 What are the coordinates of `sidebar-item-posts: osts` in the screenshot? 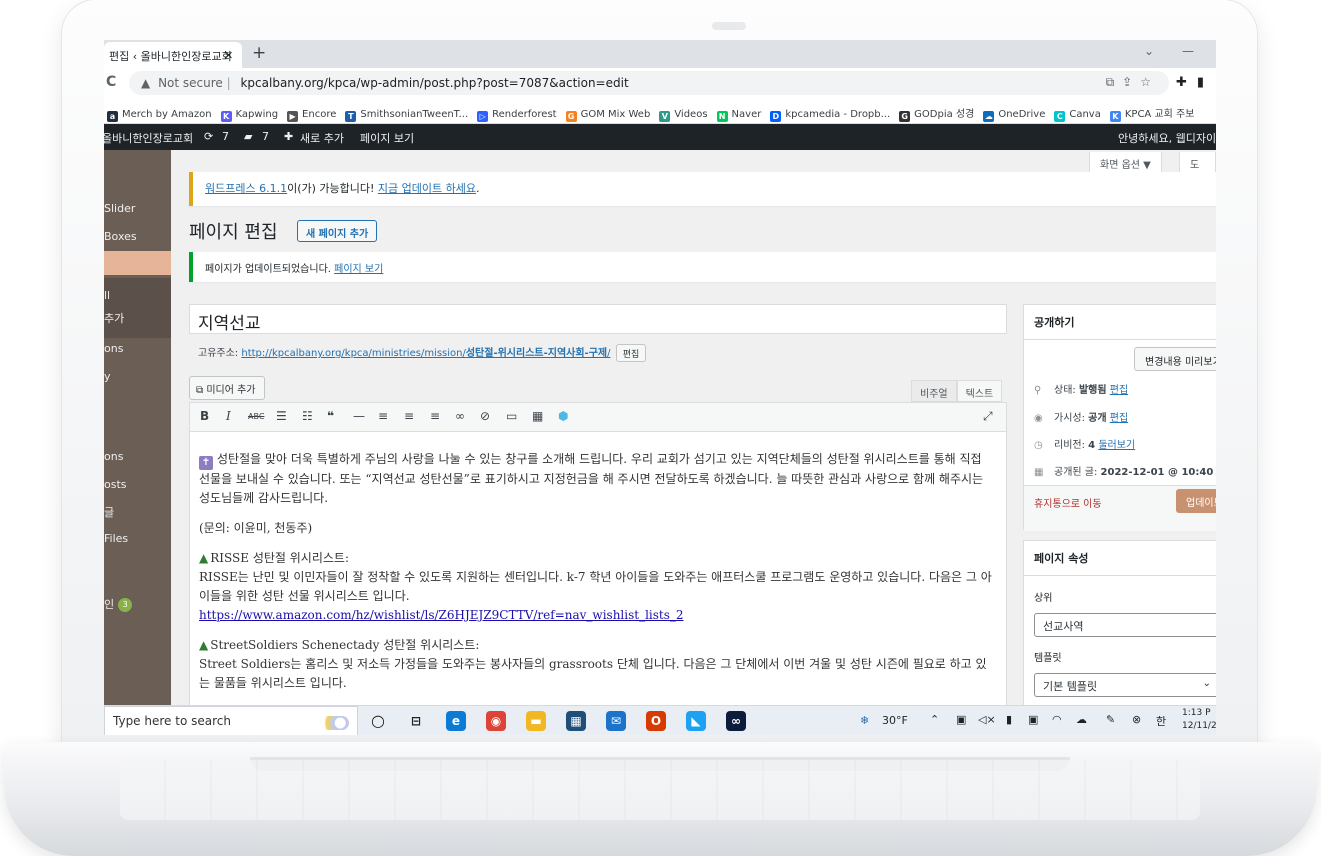 It's located at (115, 484).